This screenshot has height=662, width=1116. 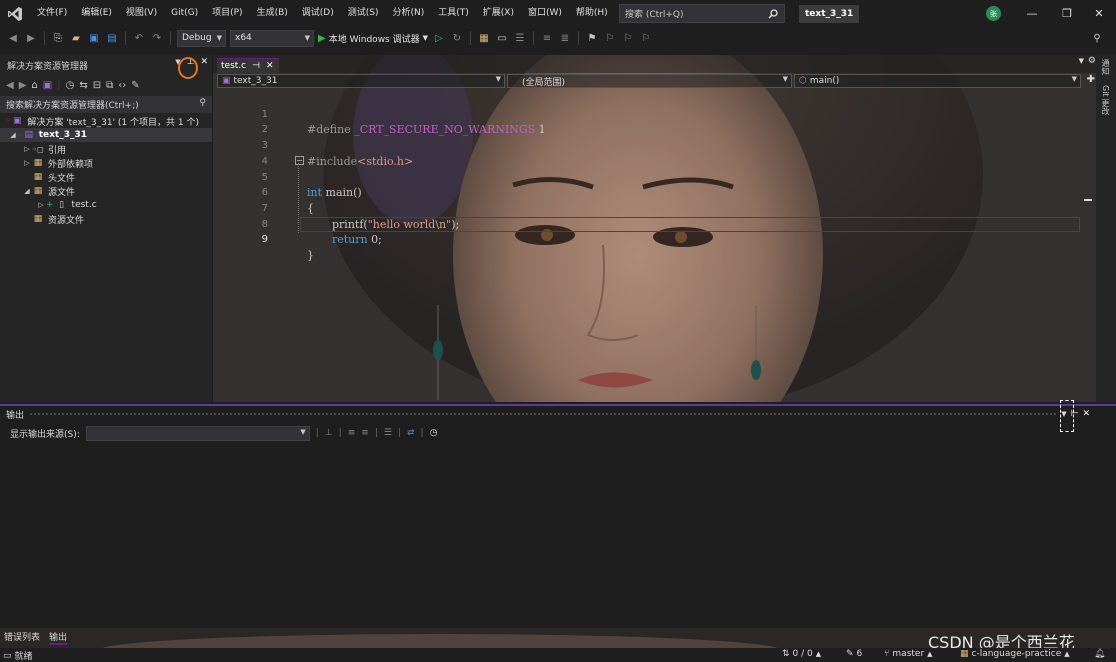 I want to click on word-wrap-icon: ⇄, so click(x=411, y=433).